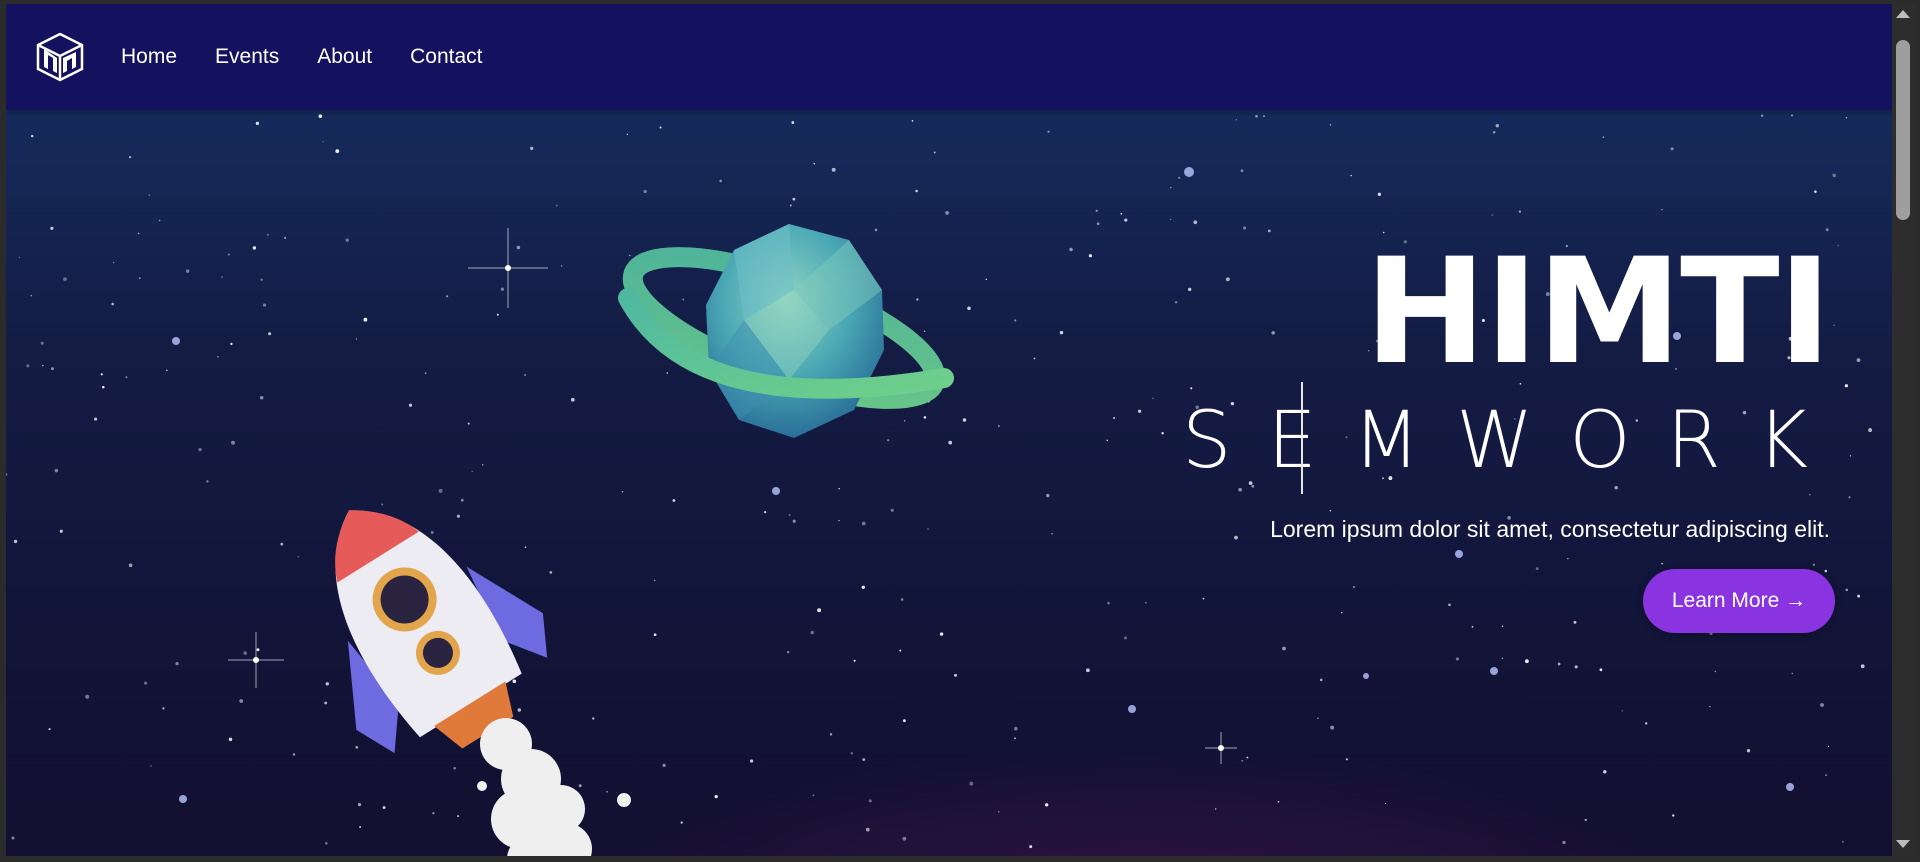  What do you see at coordinates (786, 331) in the screenshot?
I see `planet-illustration` at bounding box center [786, 331].